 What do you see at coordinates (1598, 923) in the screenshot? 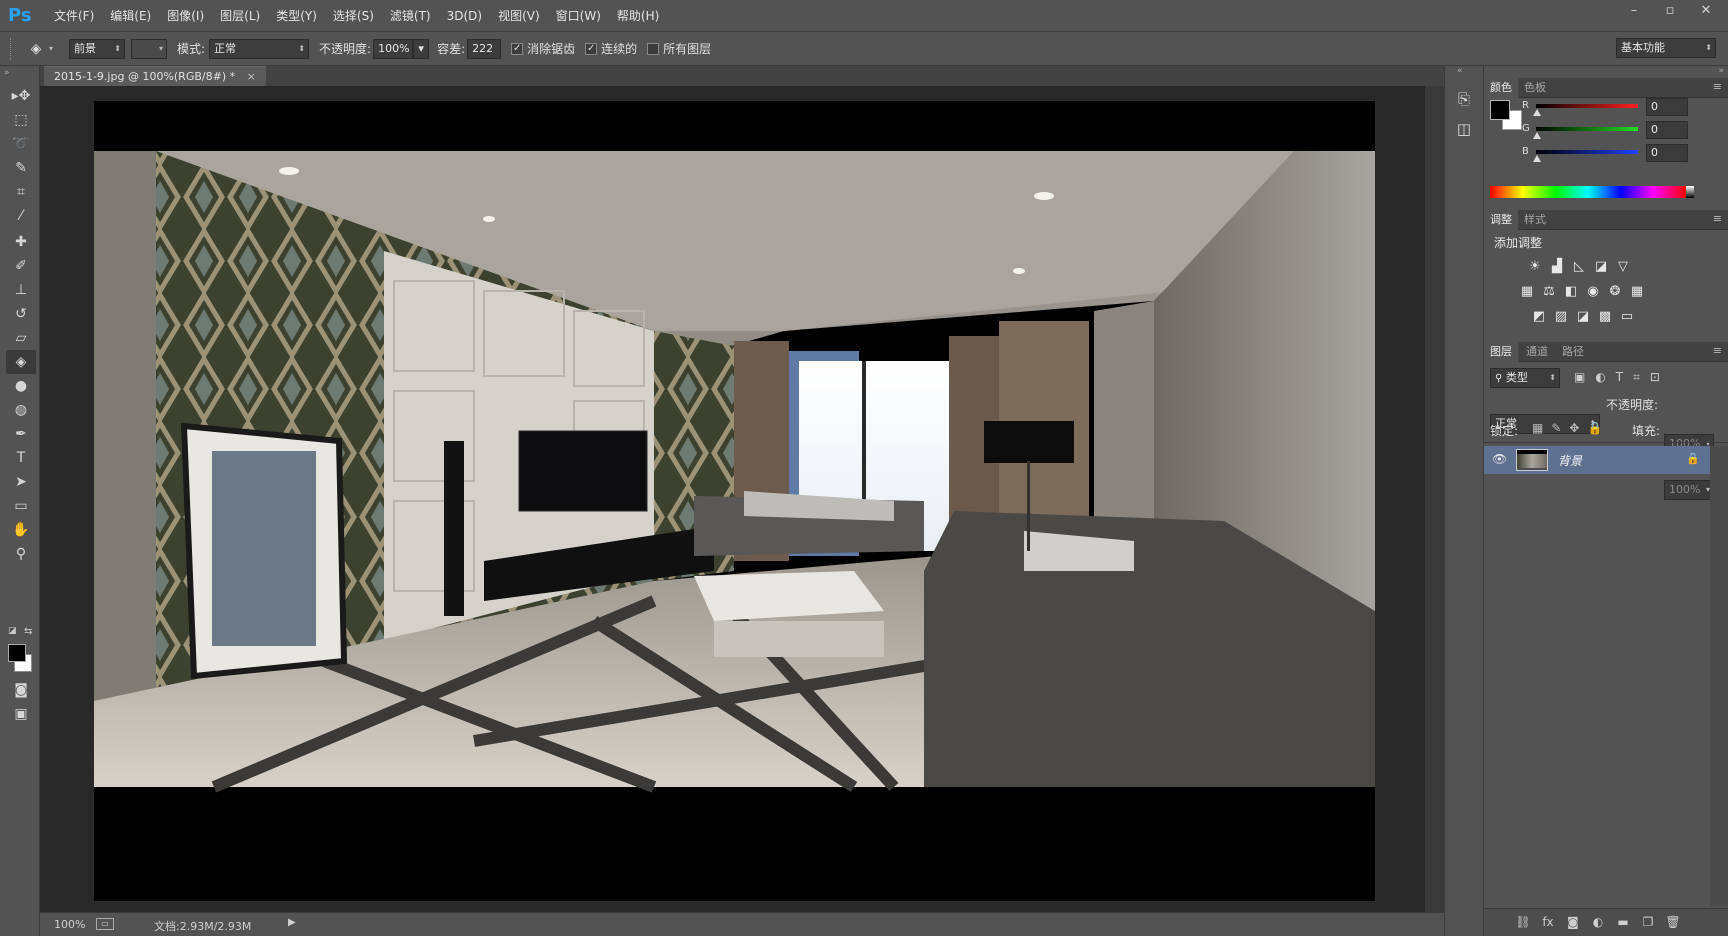
I see `adjustment-icon: ◐` at bounding box center [1598, 923].